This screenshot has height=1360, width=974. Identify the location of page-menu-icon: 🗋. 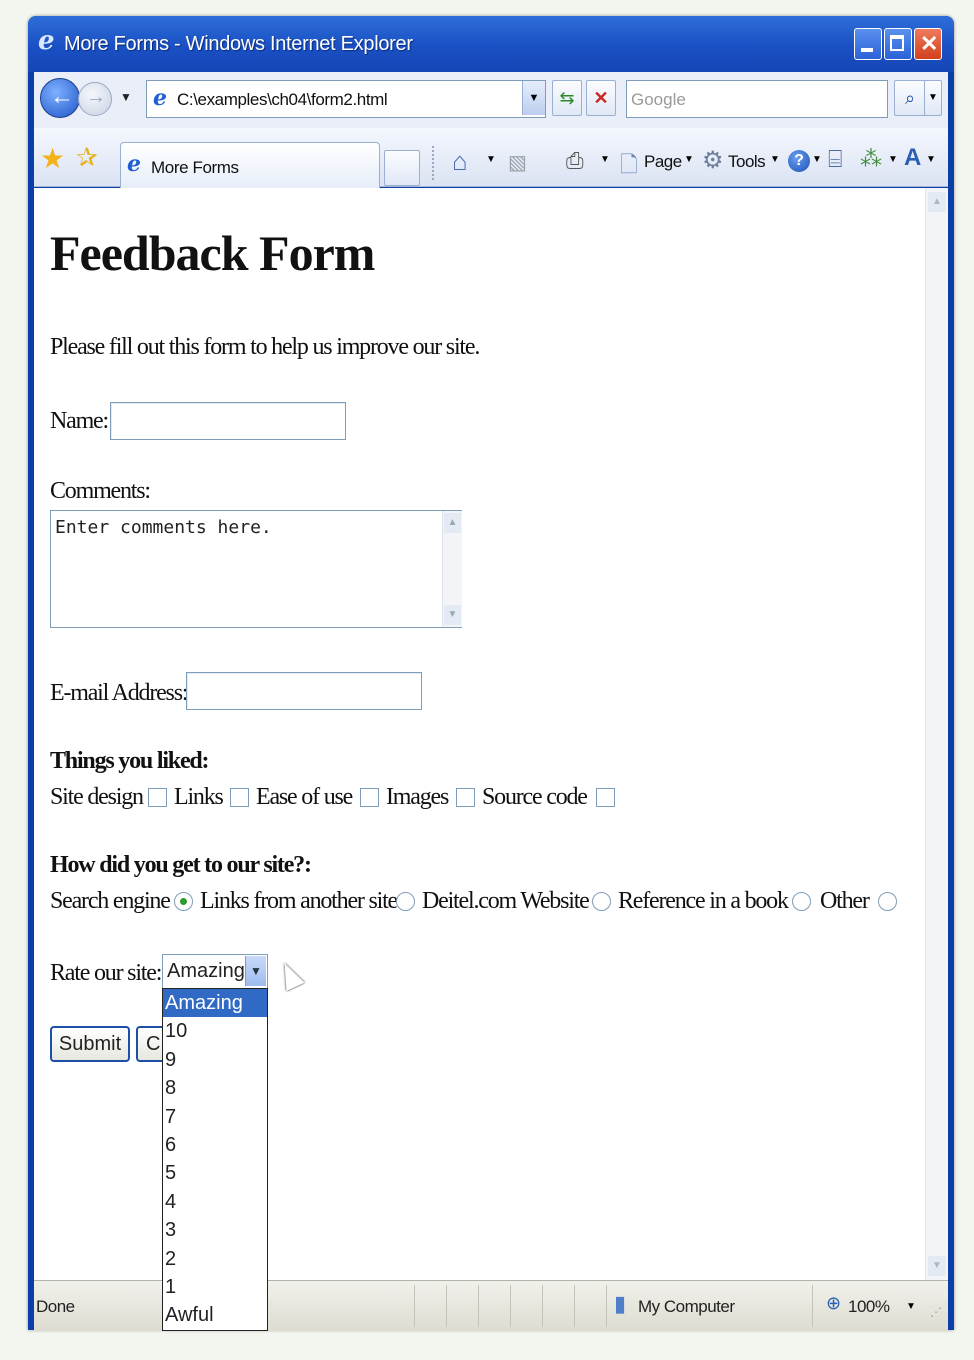
(629, 164).